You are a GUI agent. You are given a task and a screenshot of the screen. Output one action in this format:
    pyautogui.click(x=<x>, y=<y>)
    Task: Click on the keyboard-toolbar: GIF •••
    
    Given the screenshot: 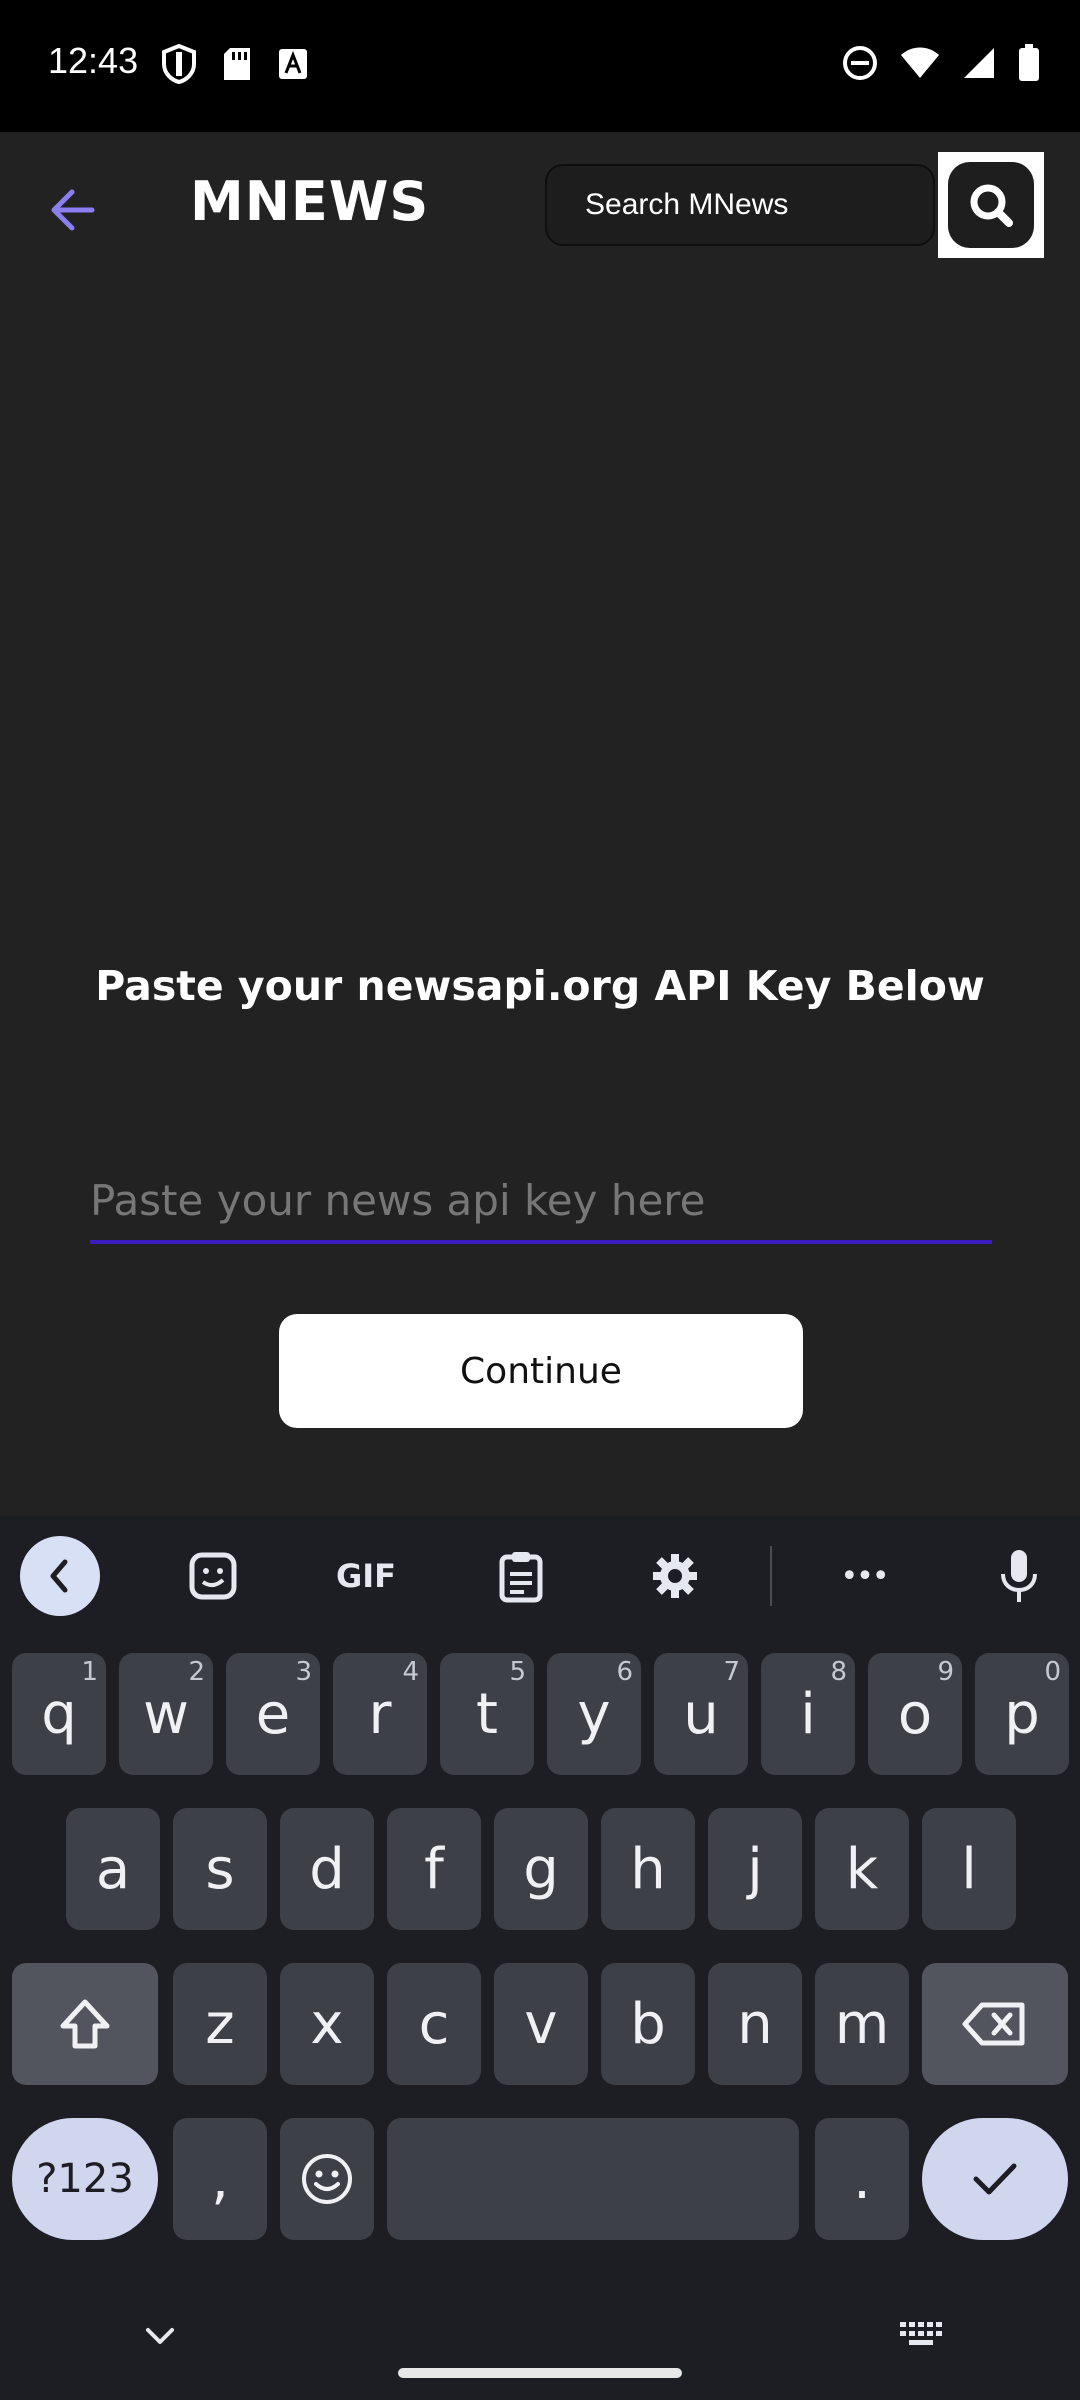 What is the action you would take?
    pyautogui.click(x=540, y=1575)
    